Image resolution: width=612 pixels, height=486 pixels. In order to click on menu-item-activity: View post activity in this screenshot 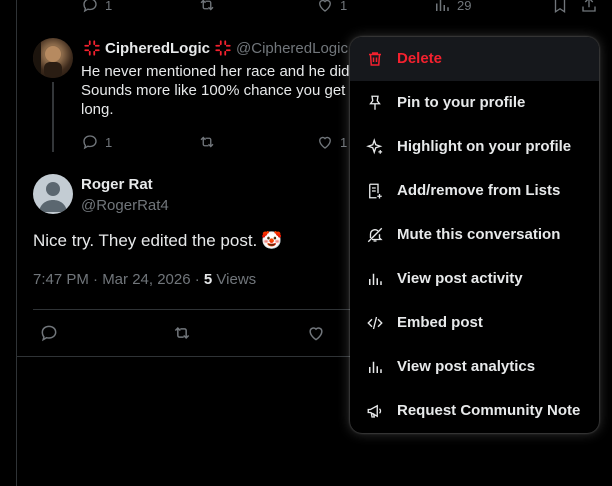, I will do `click(474, 279)`.